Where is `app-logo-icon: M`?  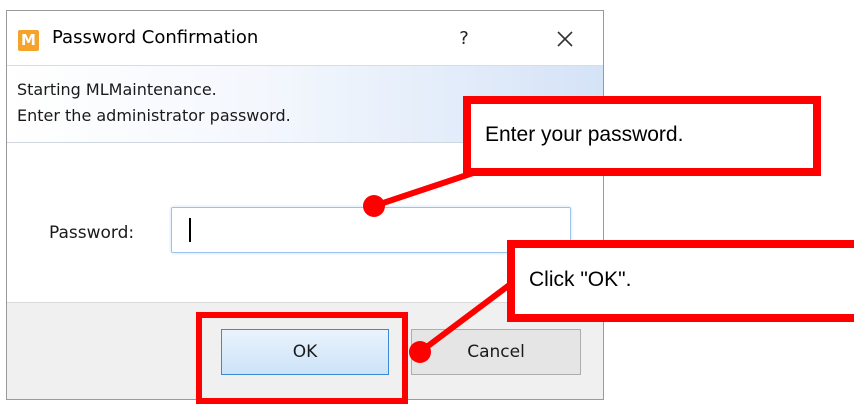
app-logo-icon: M is located at coordinates (28, 40).